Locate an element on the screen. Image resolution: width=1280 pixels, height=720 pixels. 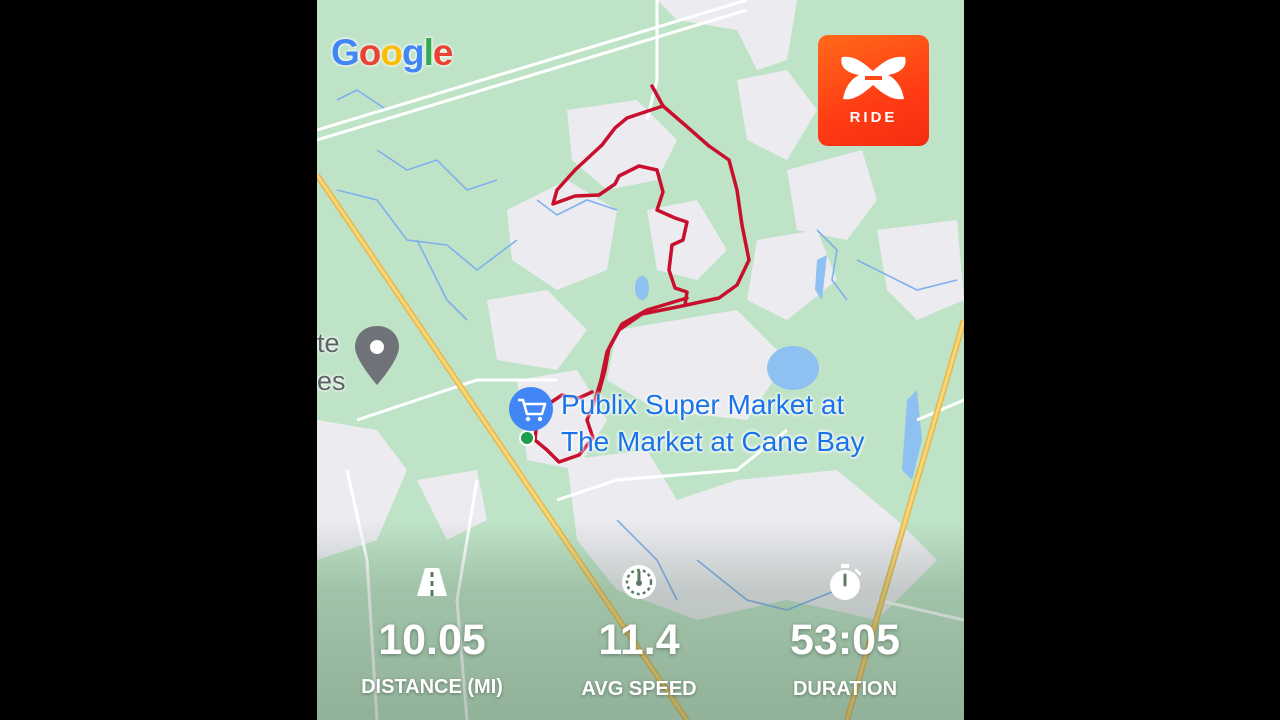
avg-speed-value: 11.4 is located at coordinates (639, 640).